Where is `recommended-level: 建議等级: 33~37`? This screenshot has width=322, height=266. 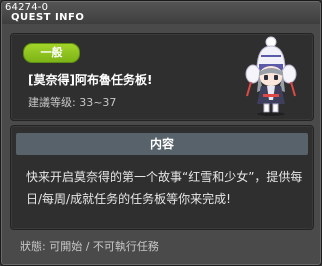 recommended-level: 建議等级: 33~37 is located at coordinates (72, 102).